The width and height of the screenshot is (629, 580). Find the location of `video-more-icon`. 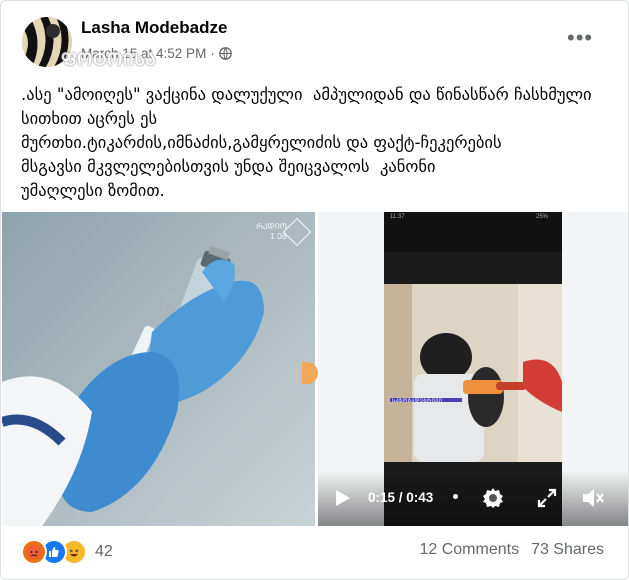

video-more-icon is located at coordinates (455, 496).